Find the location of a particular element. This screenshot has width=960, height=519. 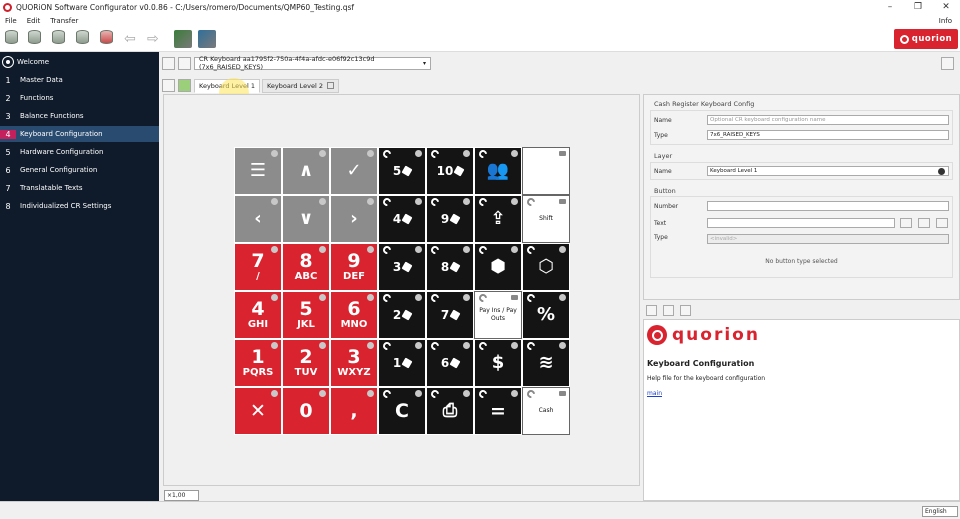

keyboard-key: $ is located at coordinates (498, 363).